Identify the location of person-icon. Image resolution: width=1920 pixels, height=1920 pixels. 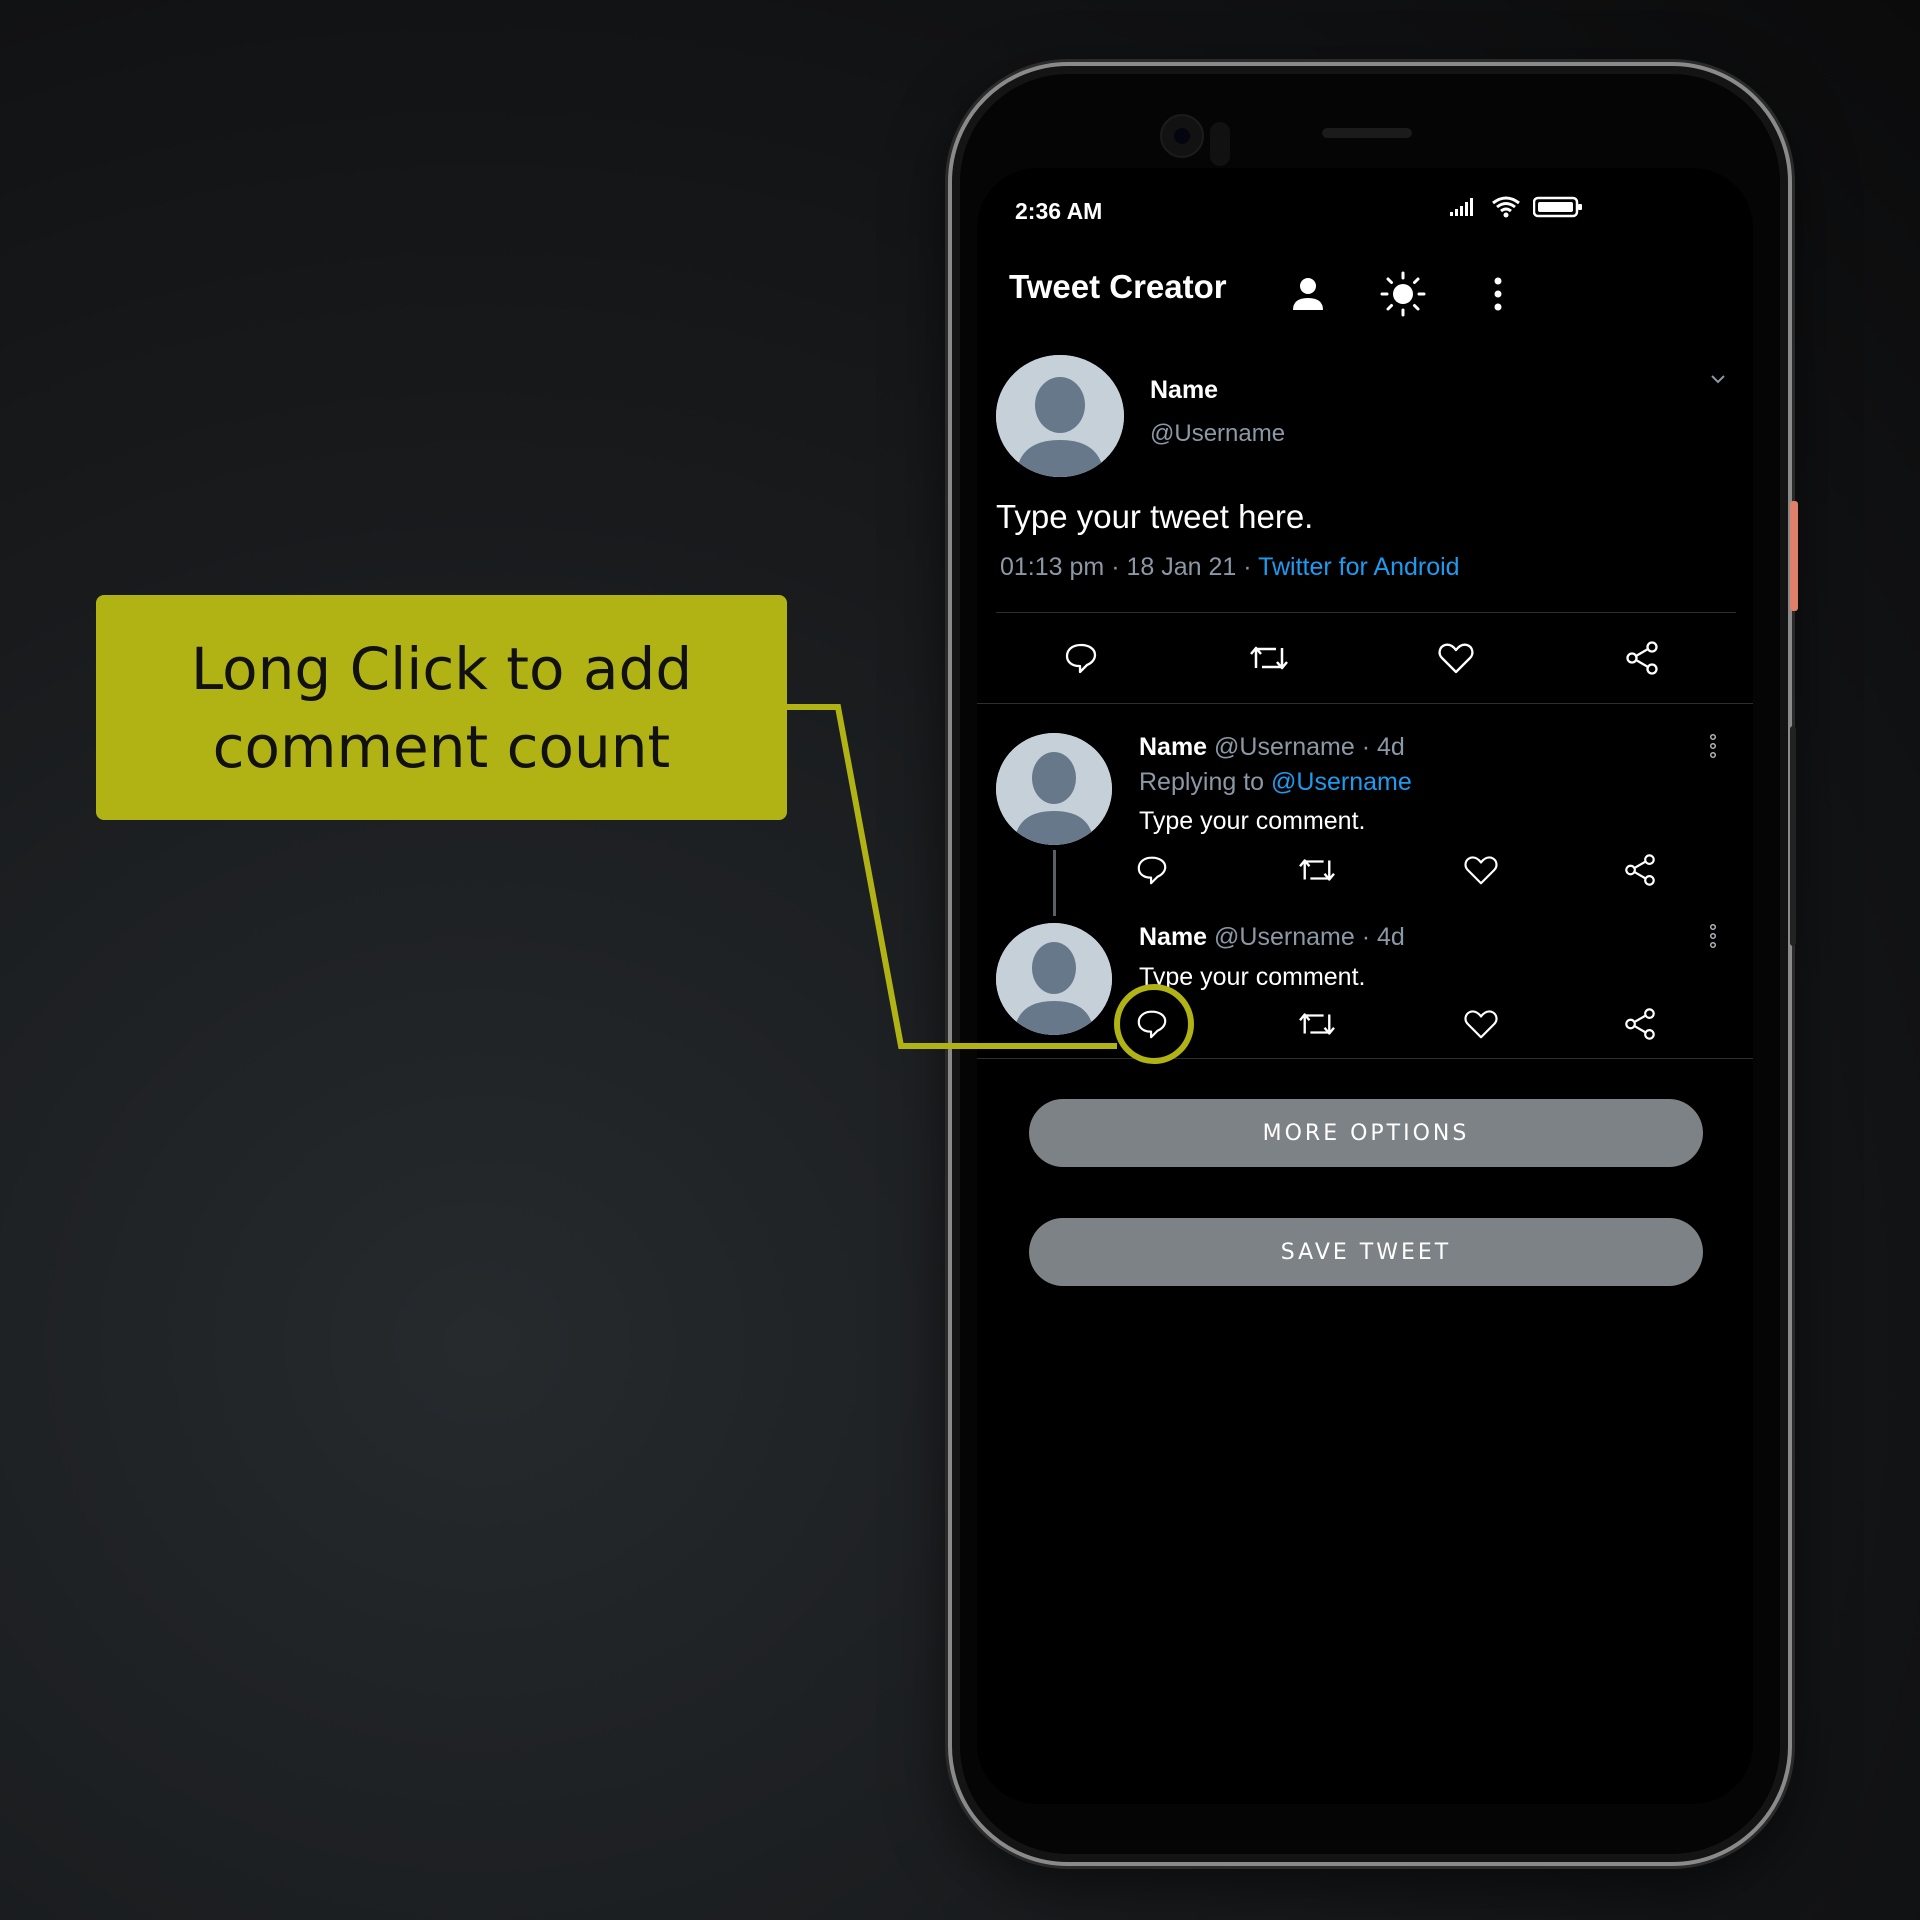
(1308, 294).